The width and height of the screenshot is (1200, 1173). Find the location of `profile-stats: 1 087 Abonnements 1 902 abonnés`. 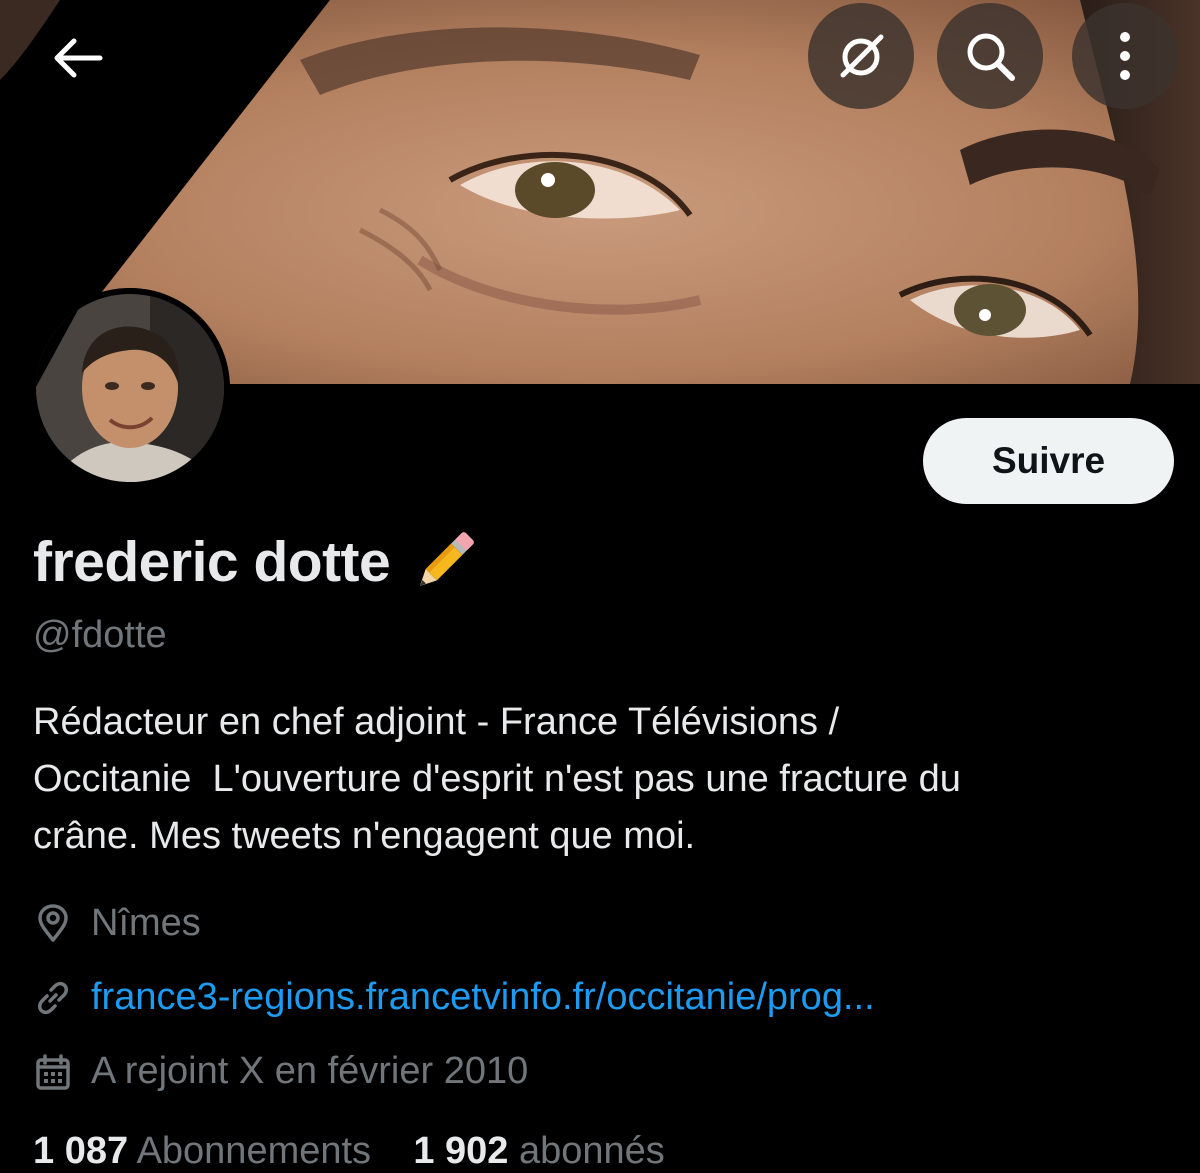

profile-stats: 1 087 Abonnements 1 902 abonnés is located at coordinates (349, 1151).